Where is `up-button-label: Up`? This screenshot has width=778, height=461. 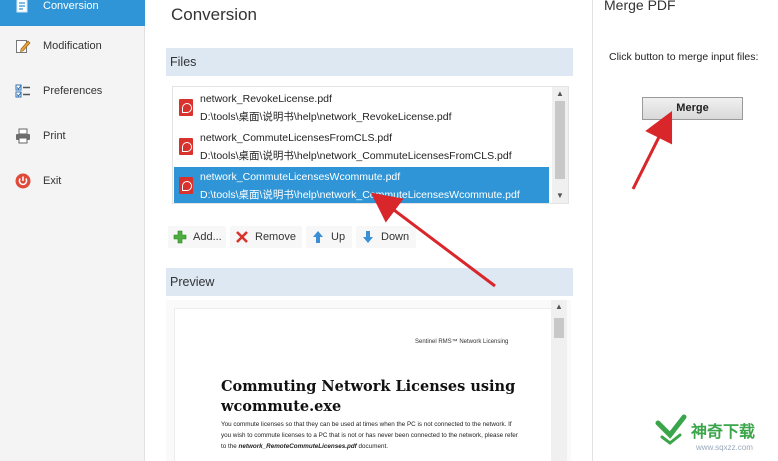
up-button-label: Up is located at coordinates (338, 237).